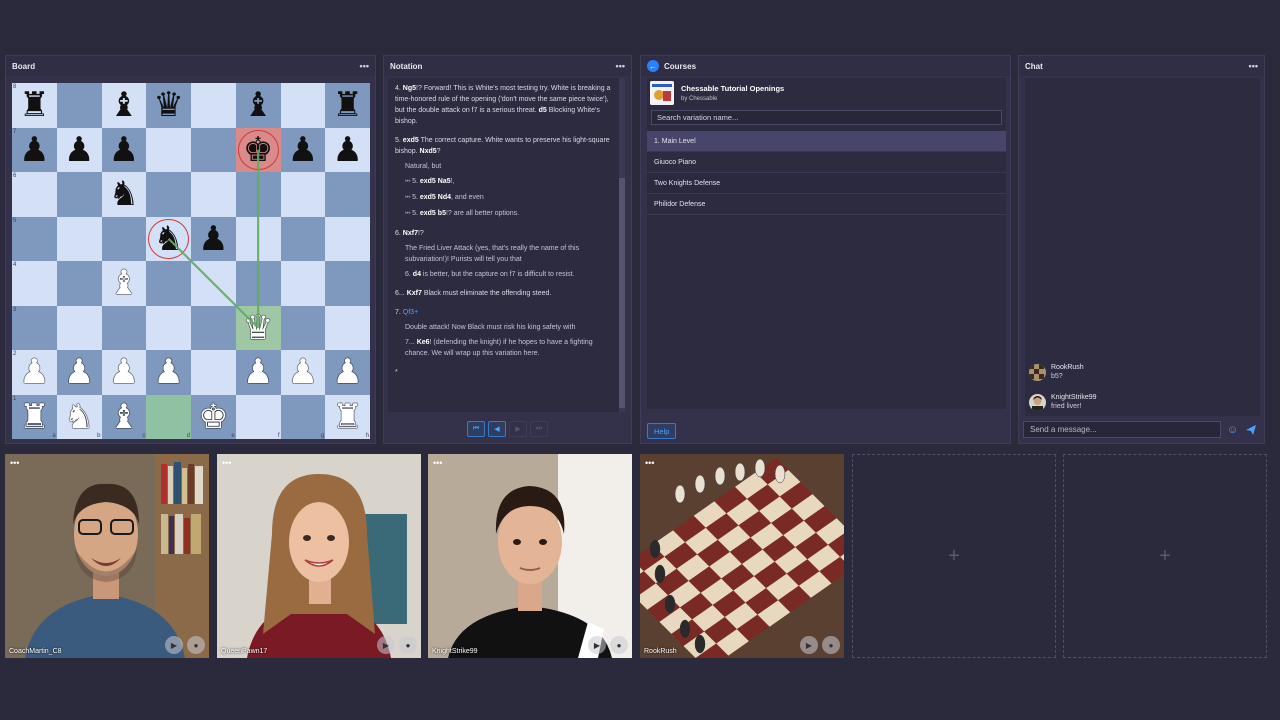 The image size is (1280, 720). What do you see at coordinates (168, 327) in the screenshot?
I see `square-d3` at bounding box center [168, 327].